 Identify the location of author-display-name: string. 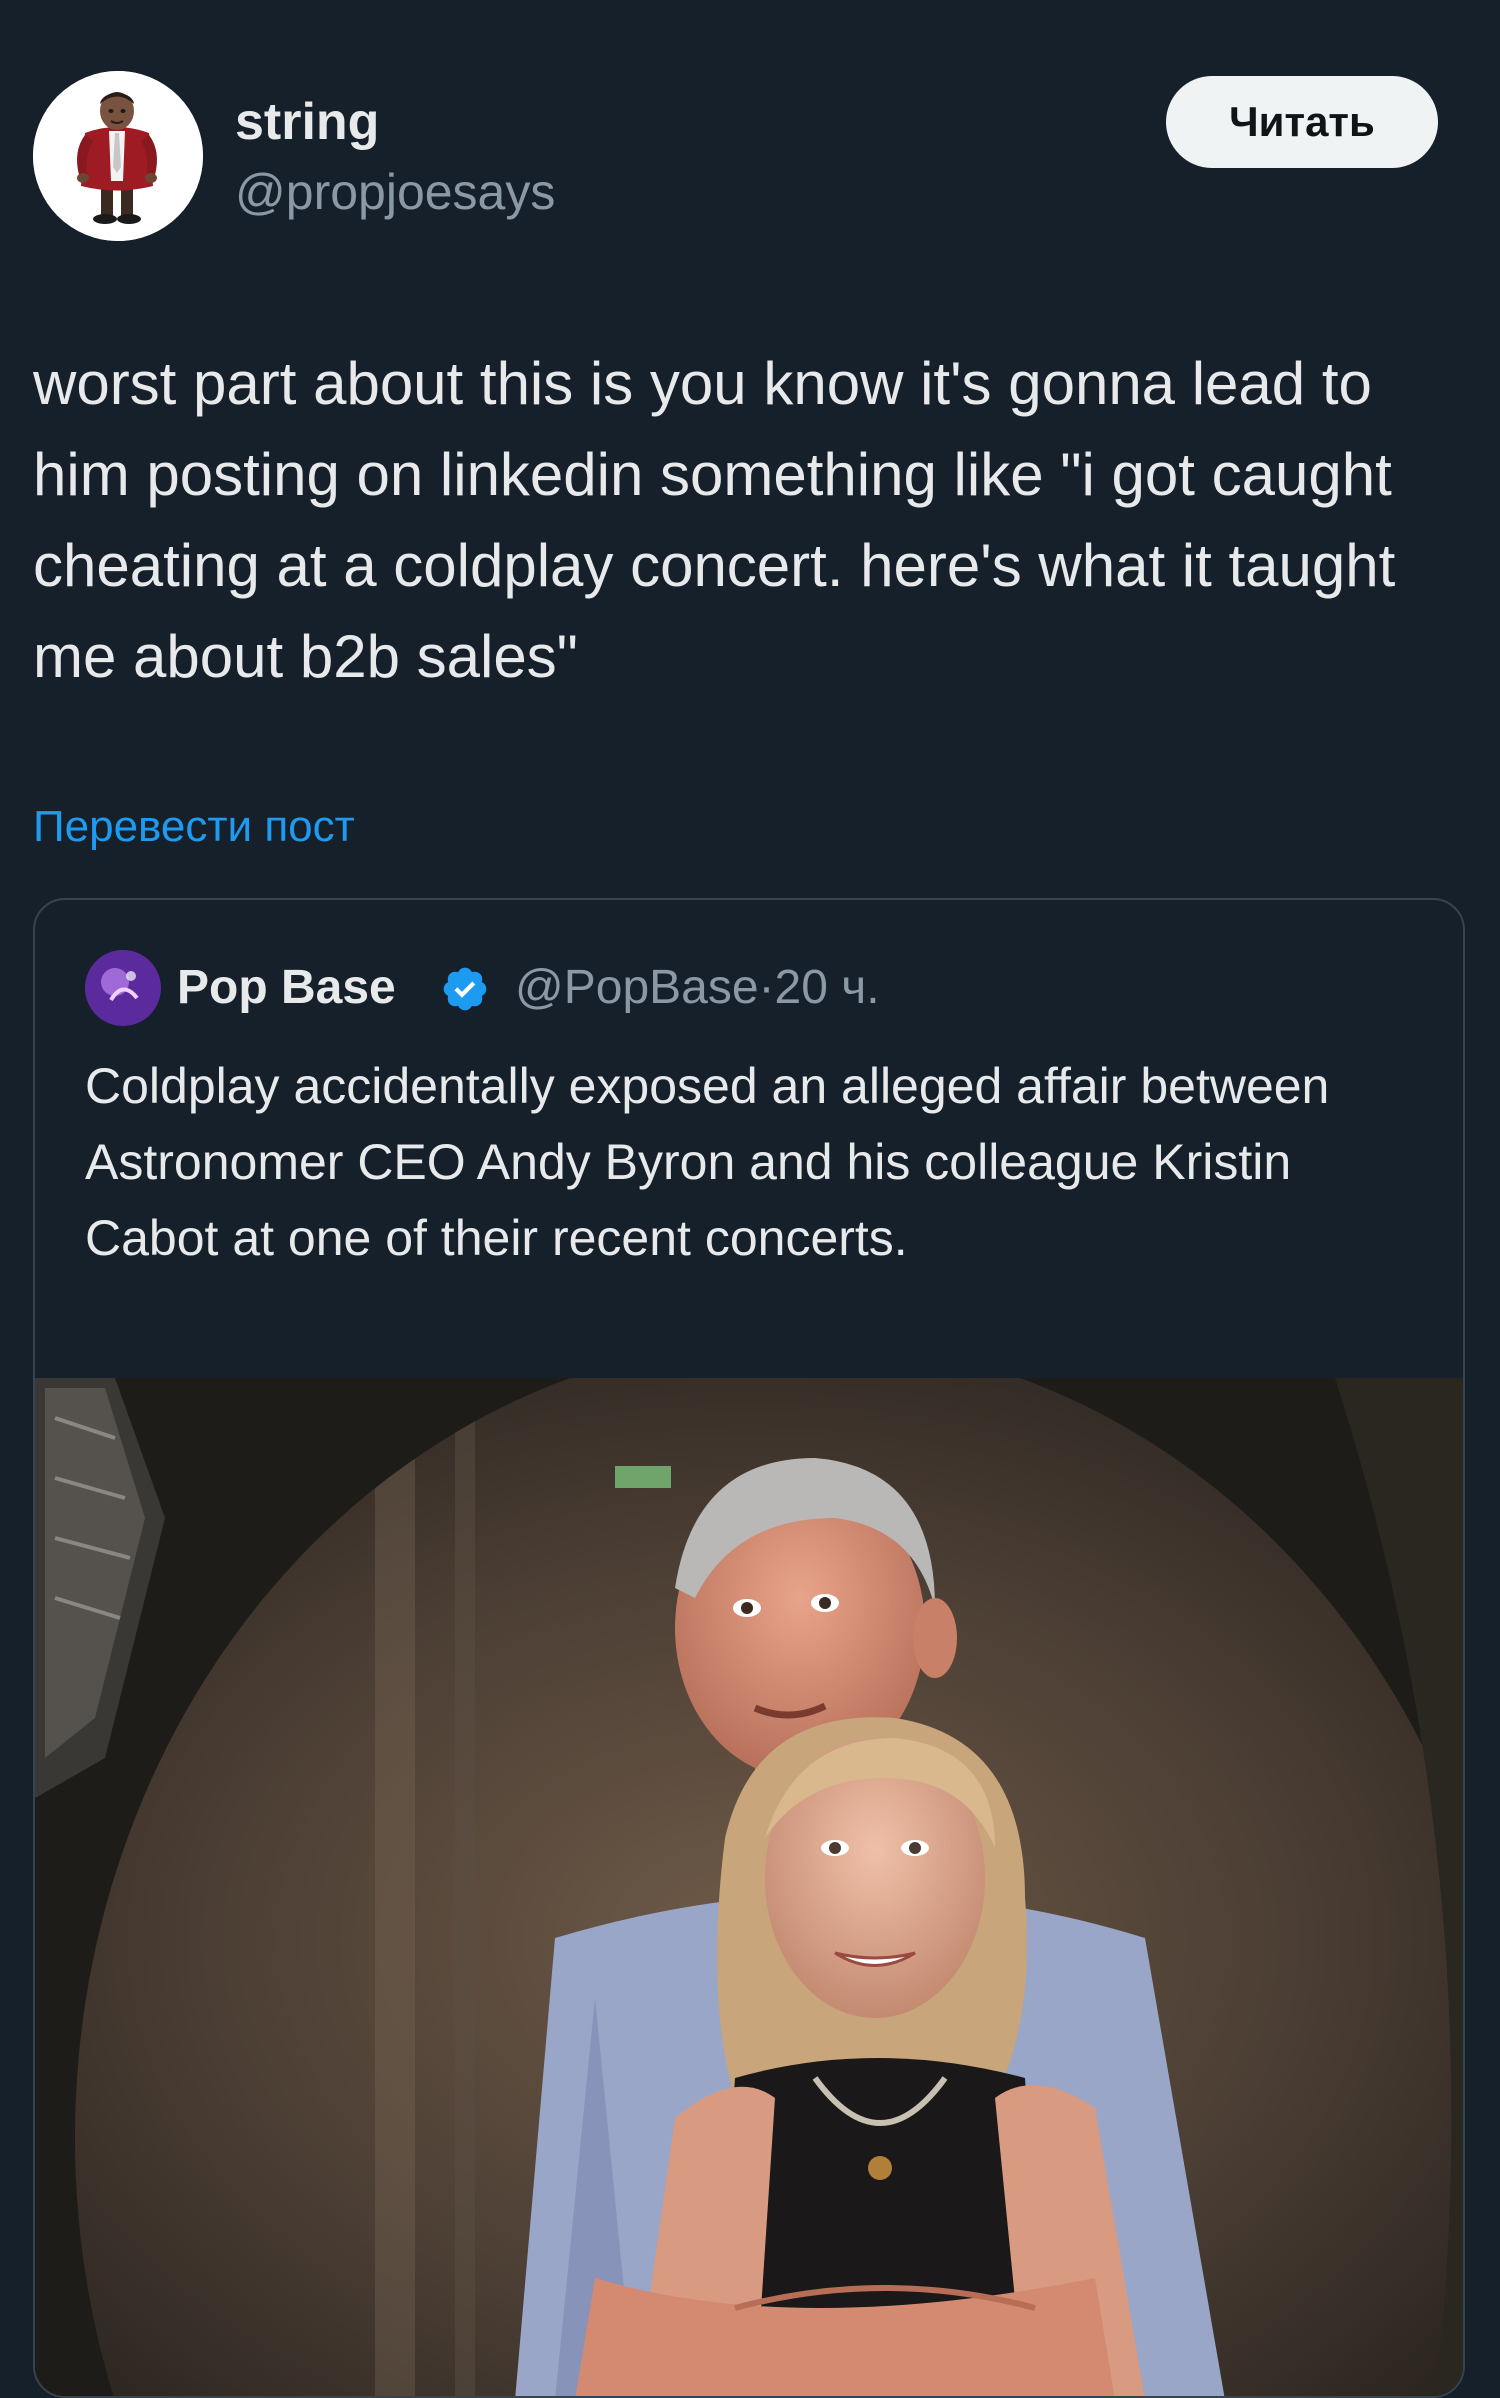
(307, 122).